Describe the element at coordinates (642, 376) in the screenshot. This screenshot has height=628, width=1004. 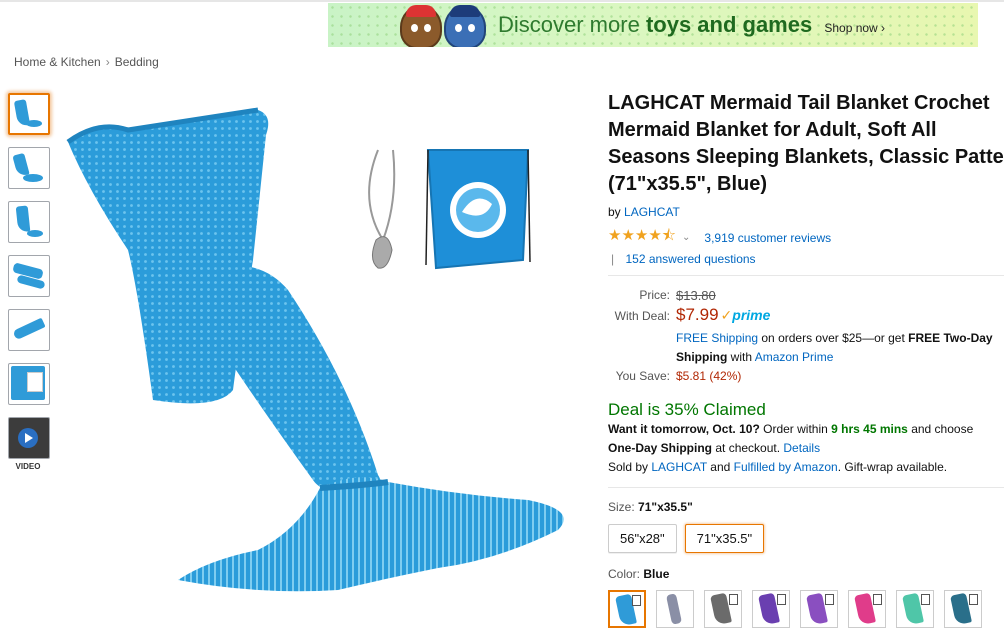
I see `save-label: You Save:` at that location.